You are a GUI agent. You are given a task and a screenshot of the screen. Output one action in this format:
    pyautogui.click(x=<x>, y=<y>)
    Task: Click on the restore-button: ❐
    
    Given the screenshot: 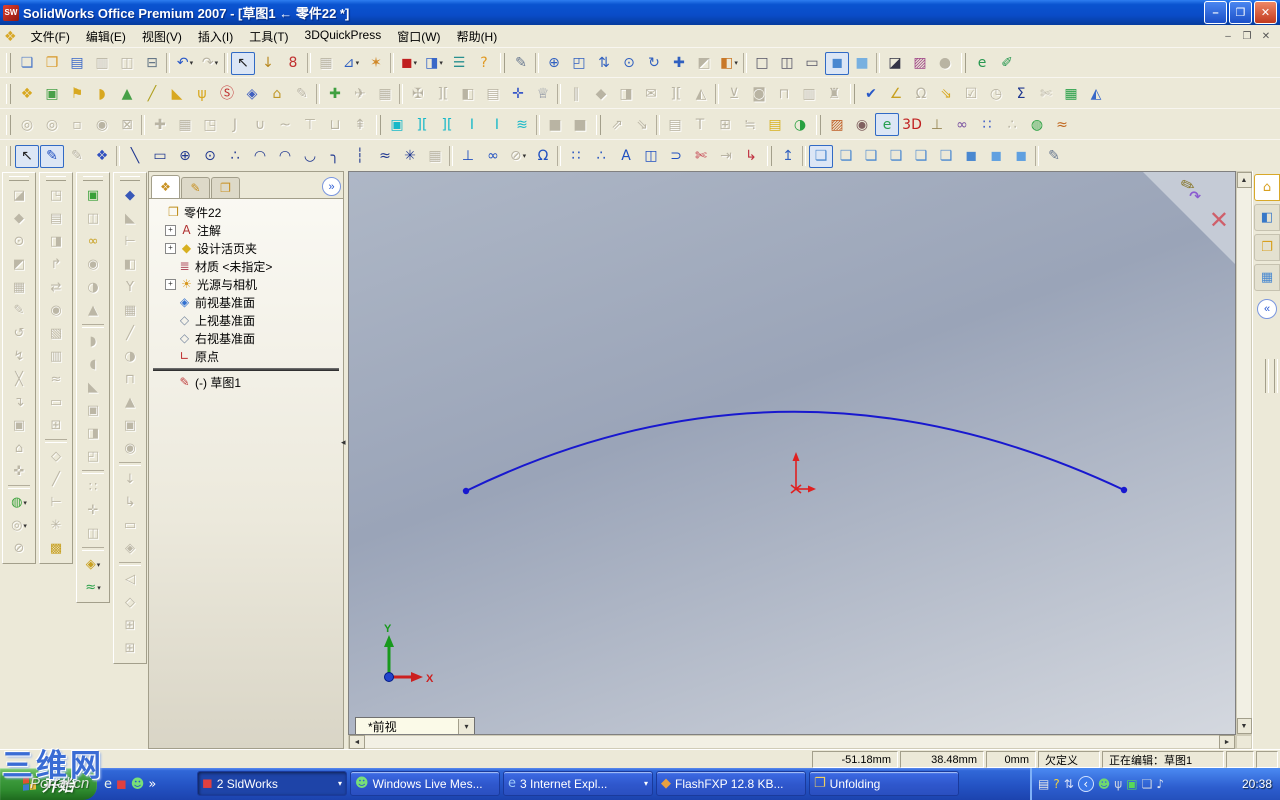 What is the action you would take?
    pyautogui.click(x=1240, y=12)
    